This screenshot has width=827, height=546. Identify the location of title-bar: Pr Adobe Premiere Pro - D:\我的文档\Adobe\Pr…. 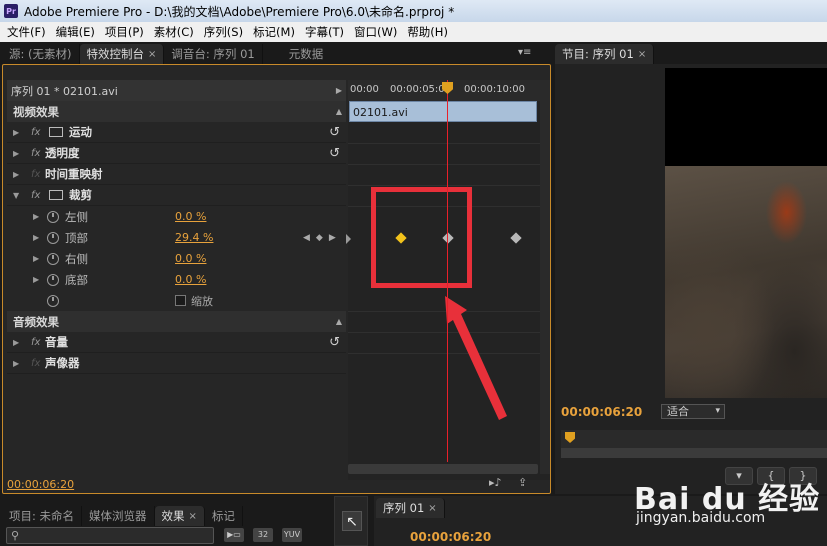
(413, 11).